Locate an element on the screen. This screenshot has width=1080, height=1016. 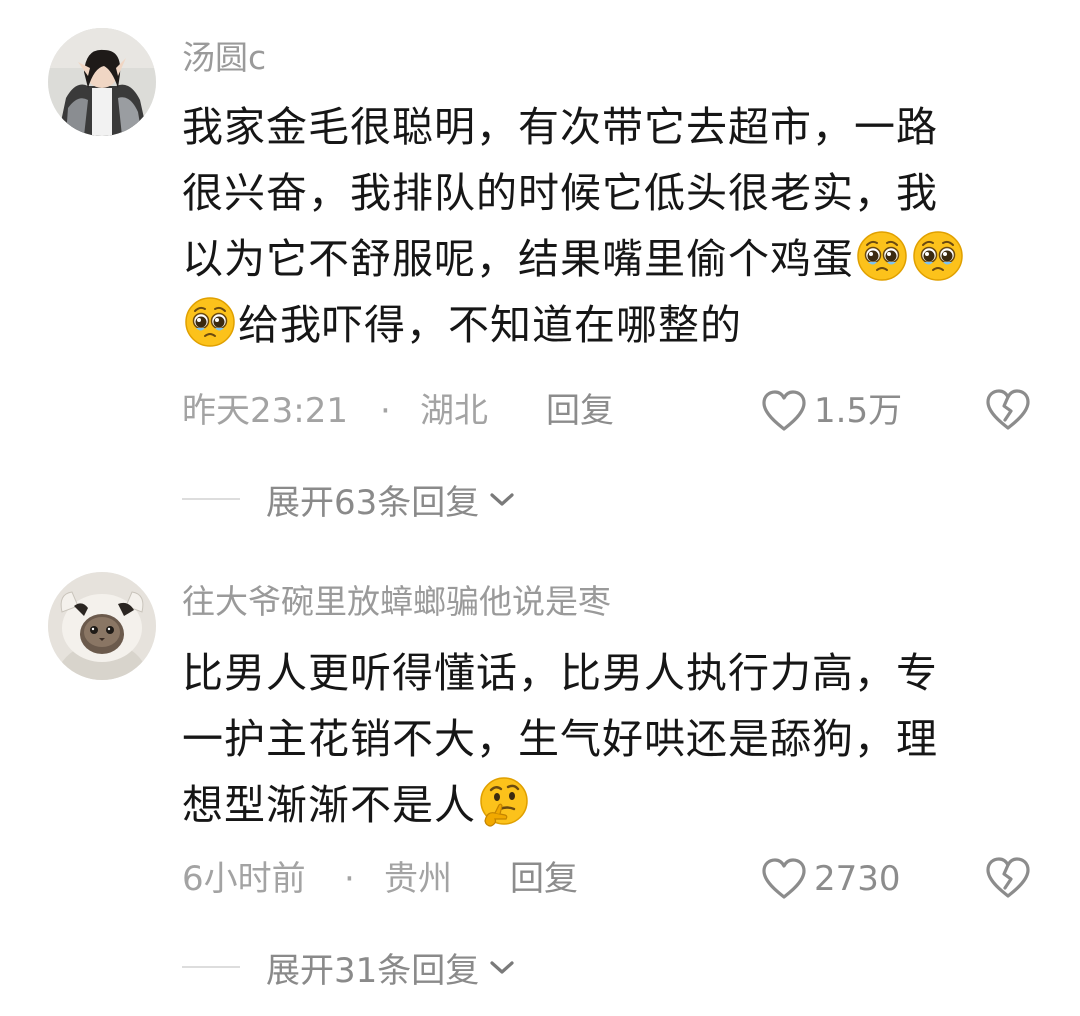
thinking-face-icon is located at coordinates (504, 802).